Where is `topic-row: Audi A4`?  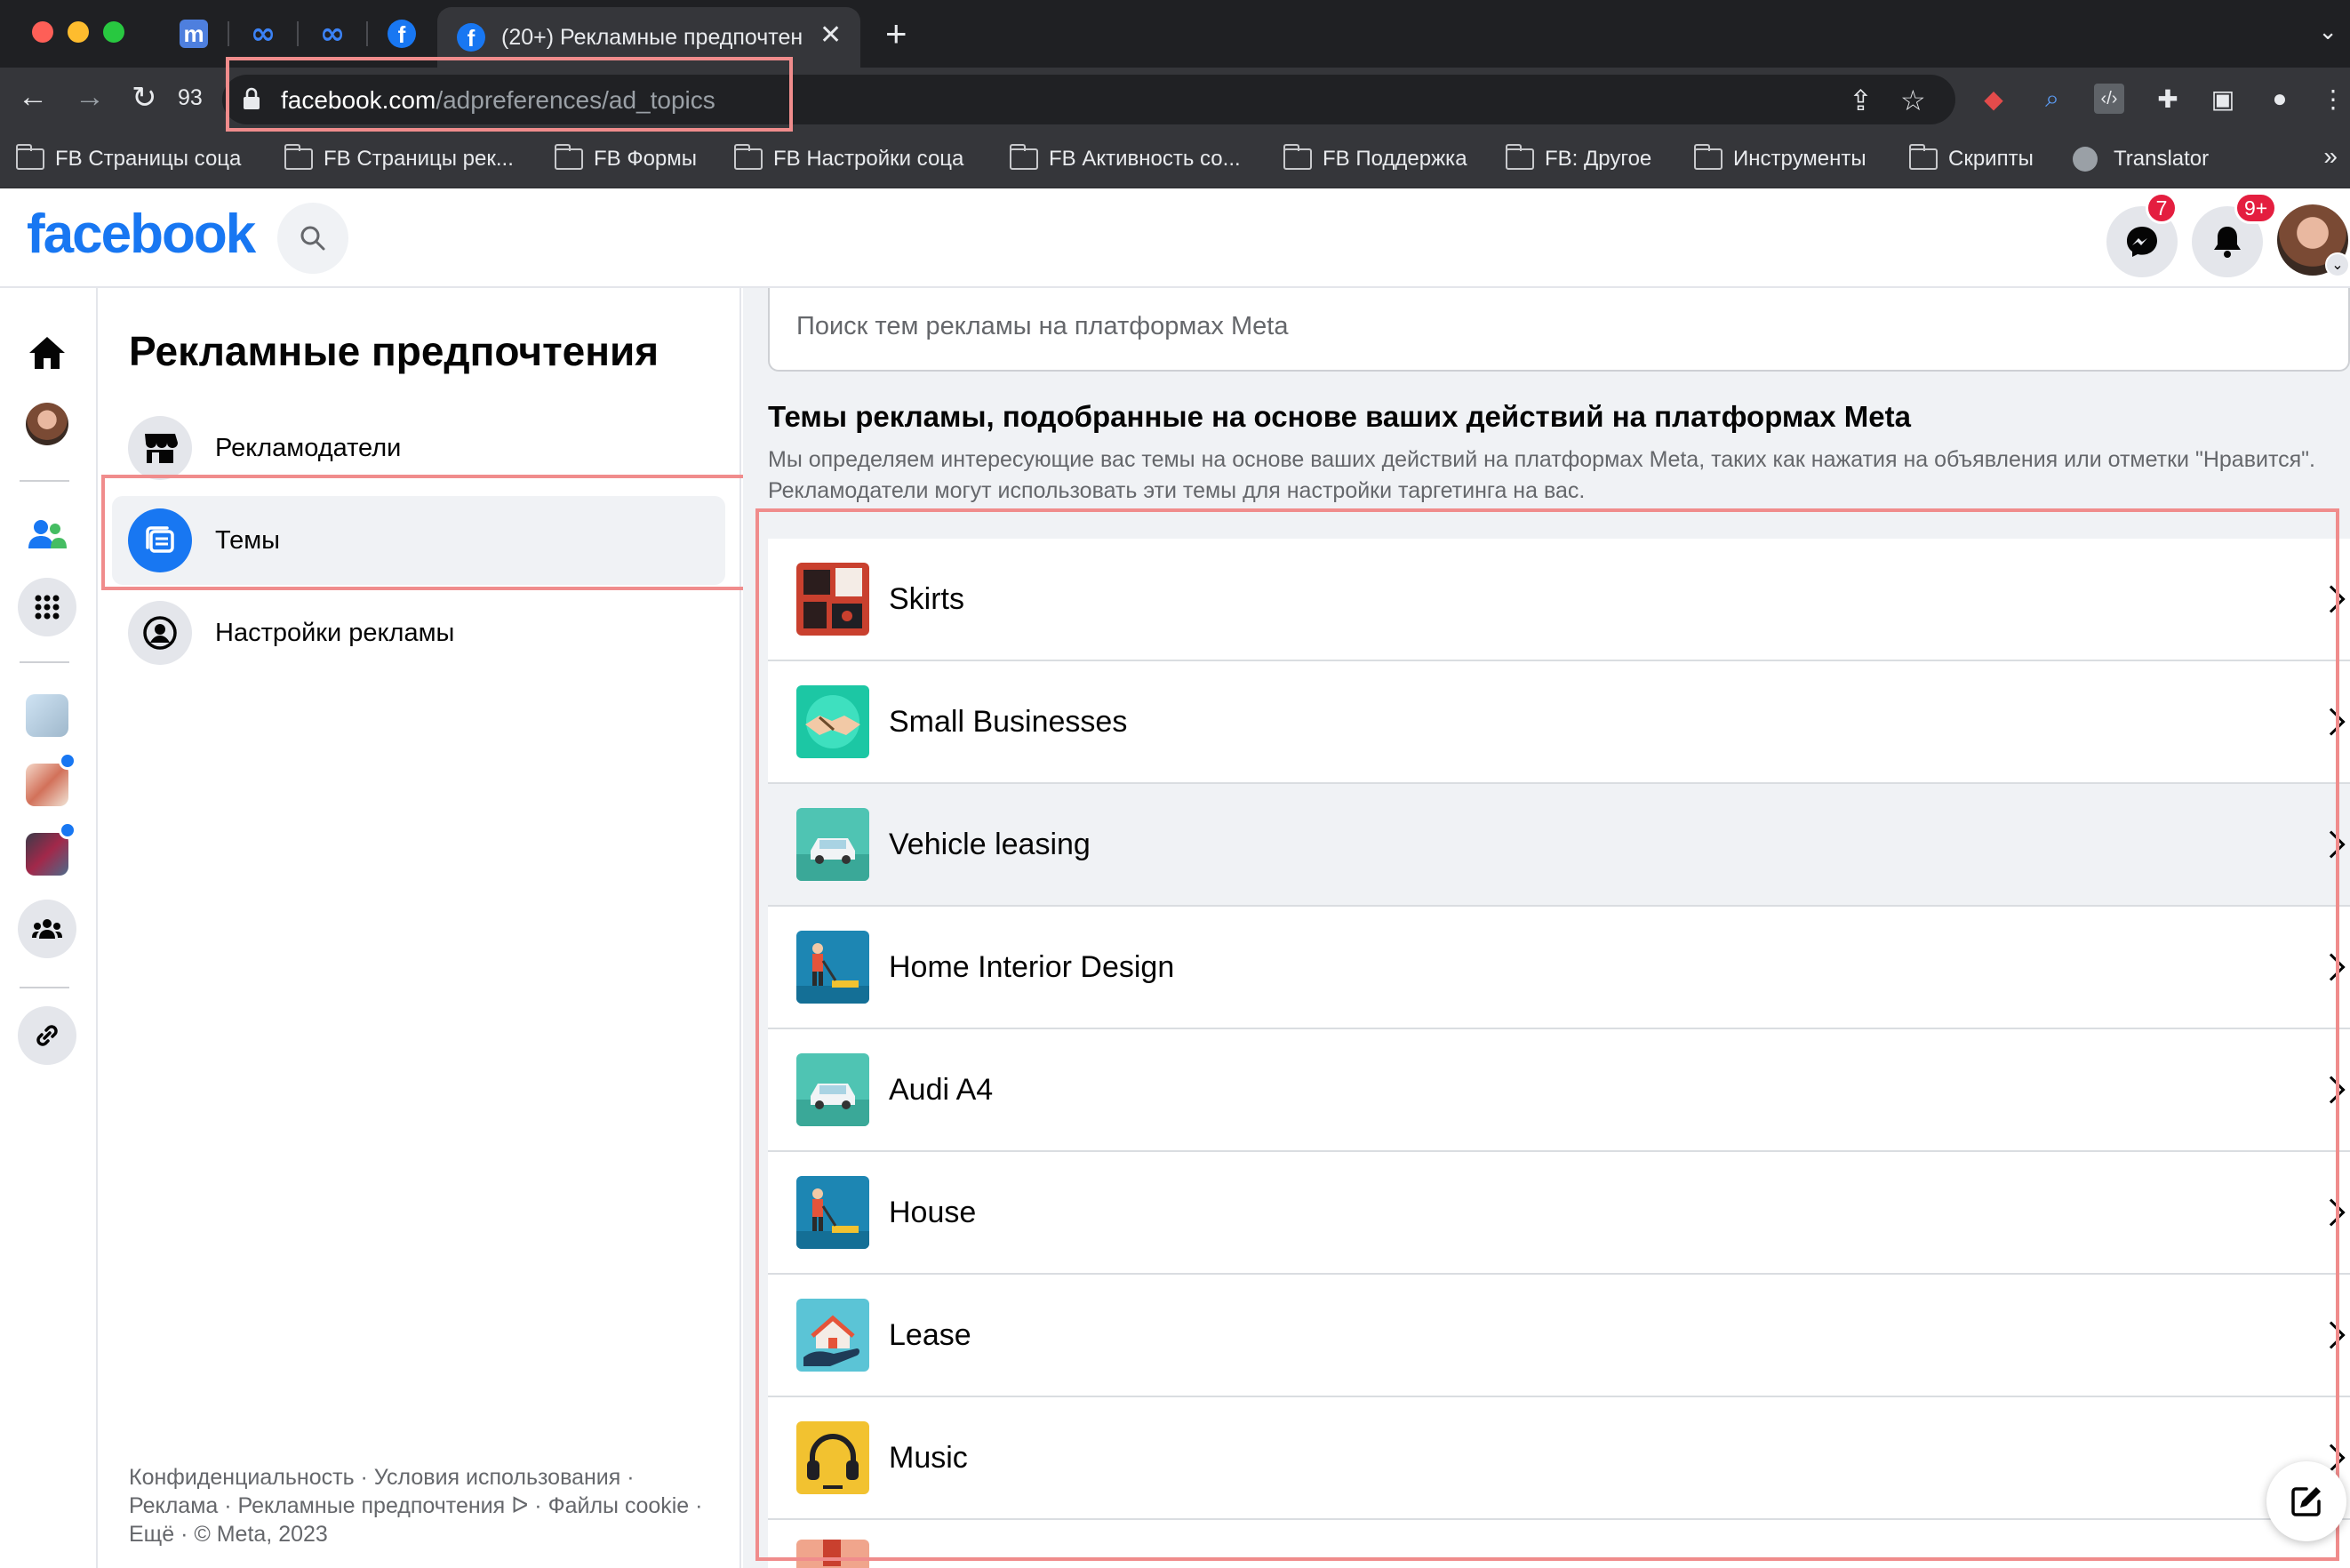 topic-row: Audi A4 is located at coordinates (1559, 1090).